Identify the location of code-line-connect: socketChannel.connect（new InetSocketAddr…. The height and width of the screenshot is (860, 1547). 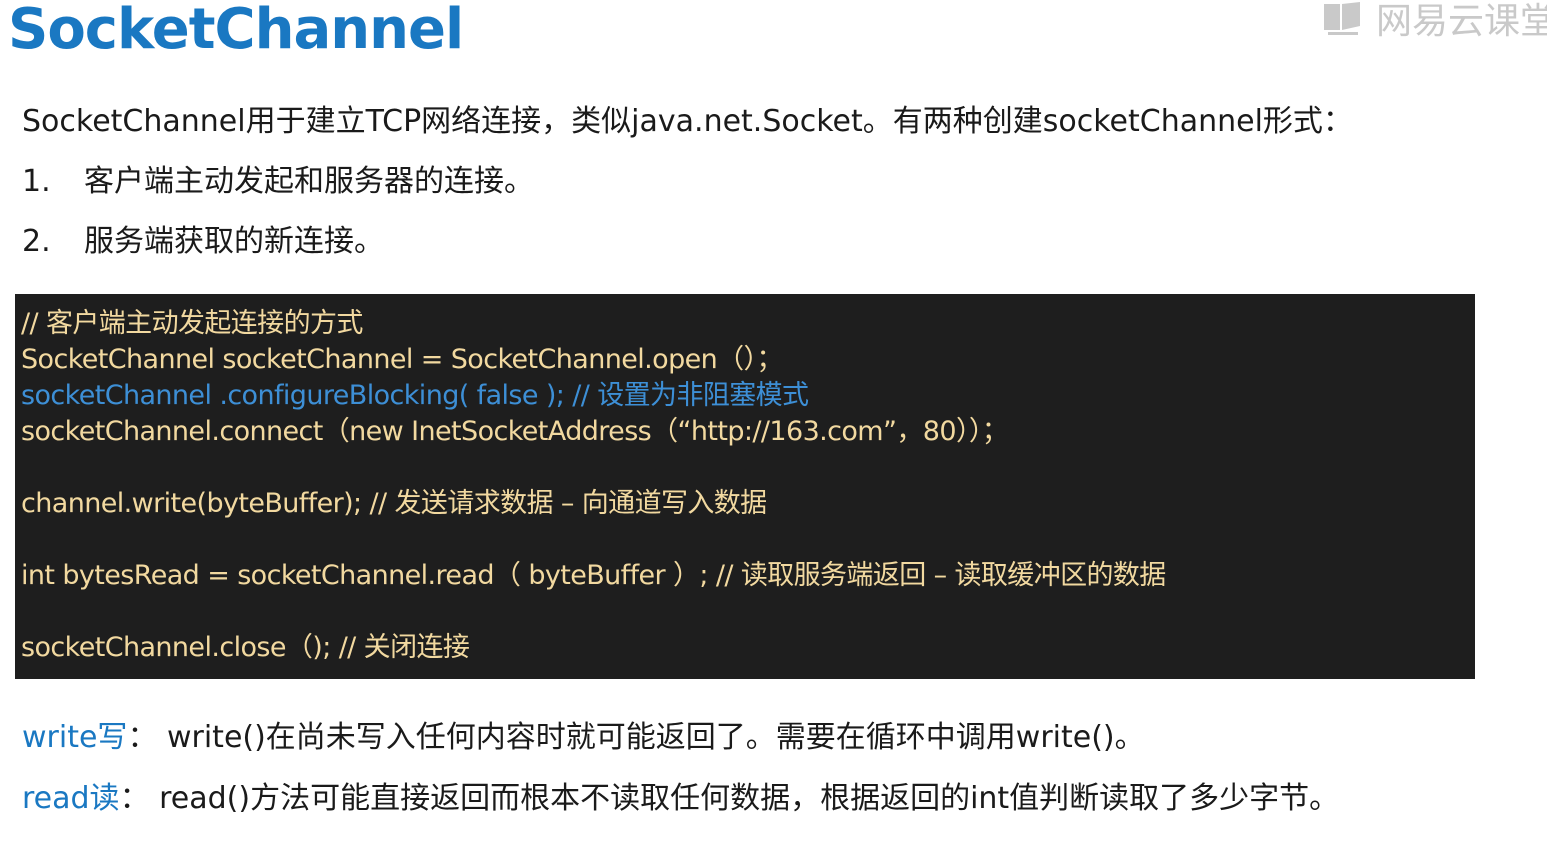
(515, 431).